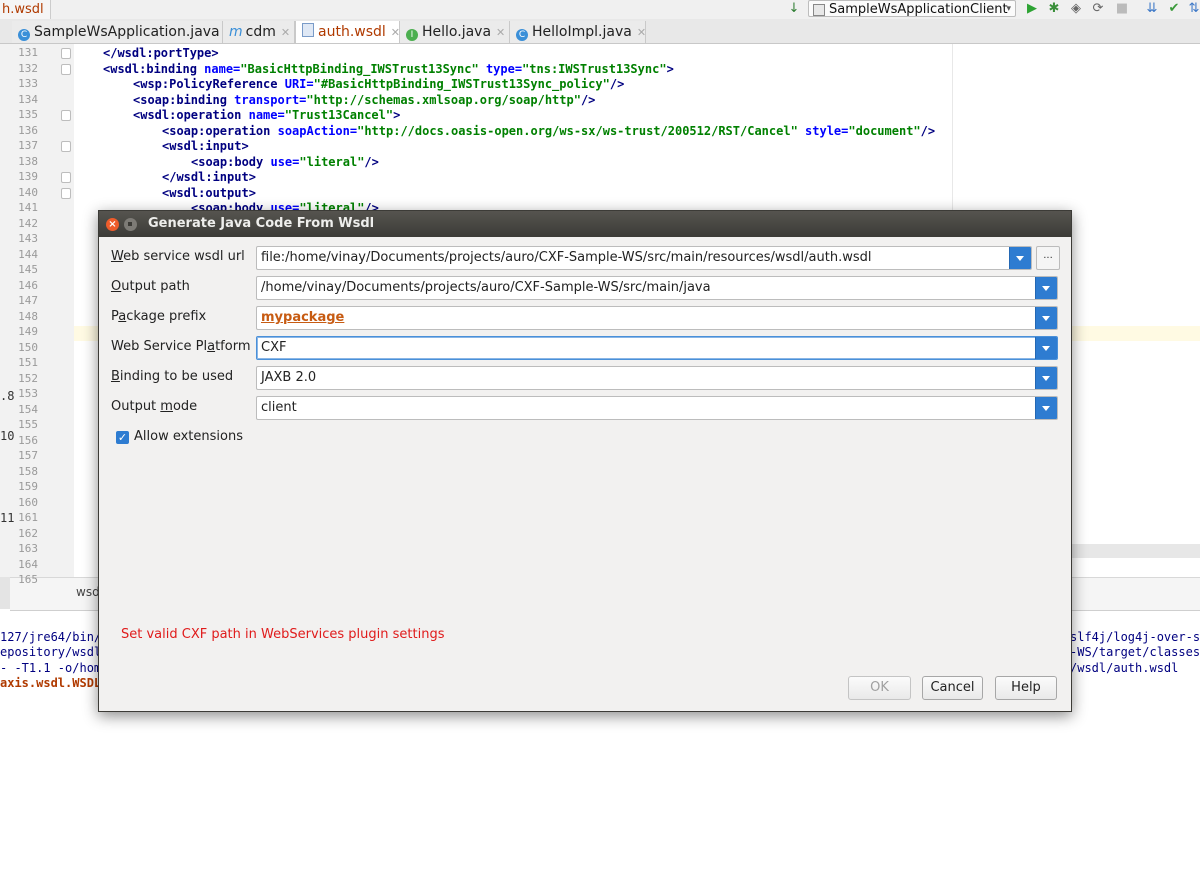 The height and width of the screenshot is (884, 1200). What do you see at coordinates (585, 224) in the screenshot?
I see `dialog-titlebar: × Generate Java Code From Wsdl` at bounding box center [585, 224].